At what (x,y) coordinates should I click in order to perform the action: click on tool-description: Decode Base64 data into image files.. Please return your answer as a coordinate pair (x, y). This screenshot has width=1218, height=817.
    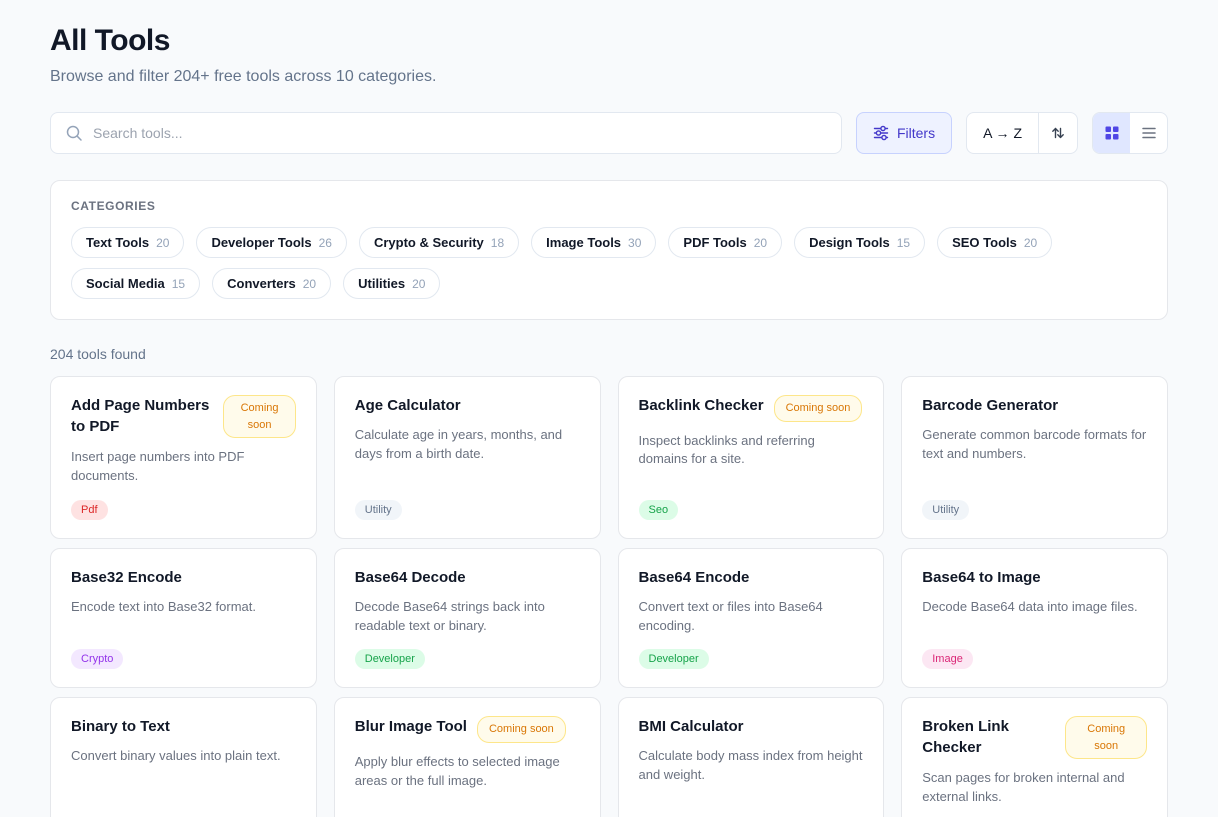
    Looking at the image, I should click on (1030, 606).